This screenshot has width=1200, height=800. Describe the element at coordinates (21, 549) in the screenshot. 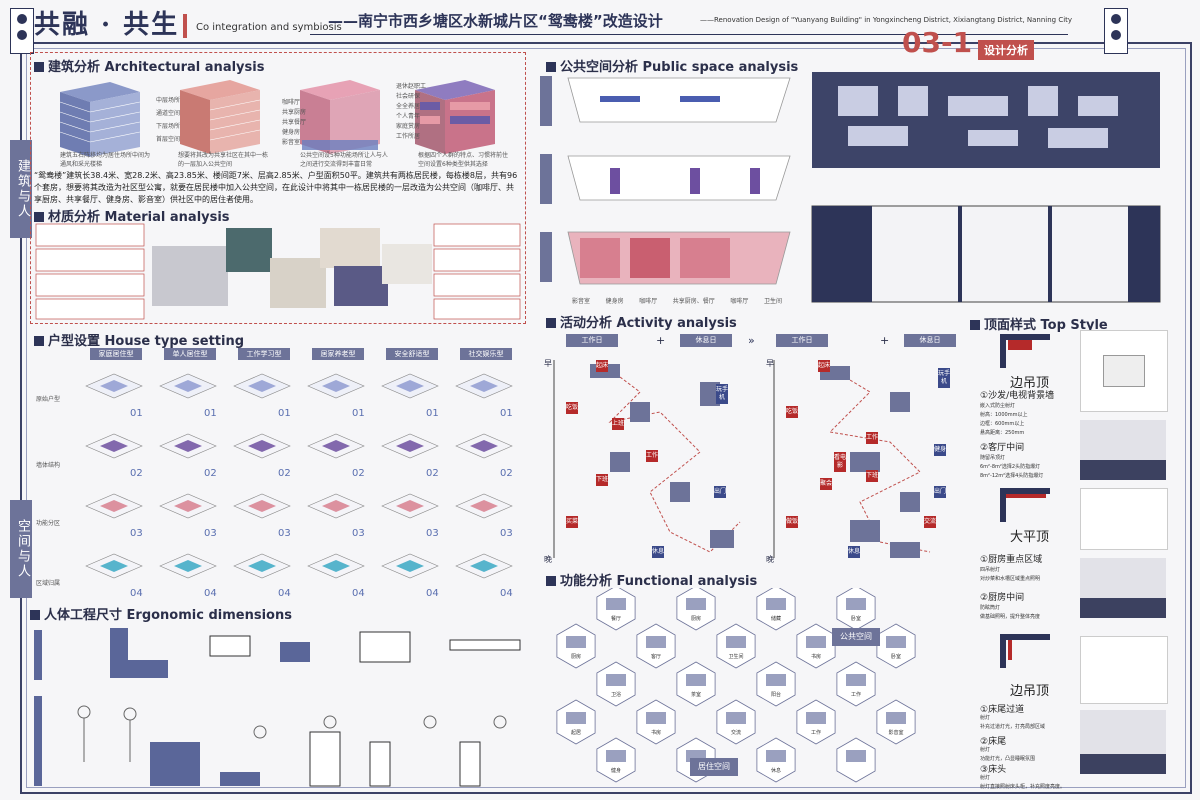

I see `side-tab-space: 空间与人` at that location.